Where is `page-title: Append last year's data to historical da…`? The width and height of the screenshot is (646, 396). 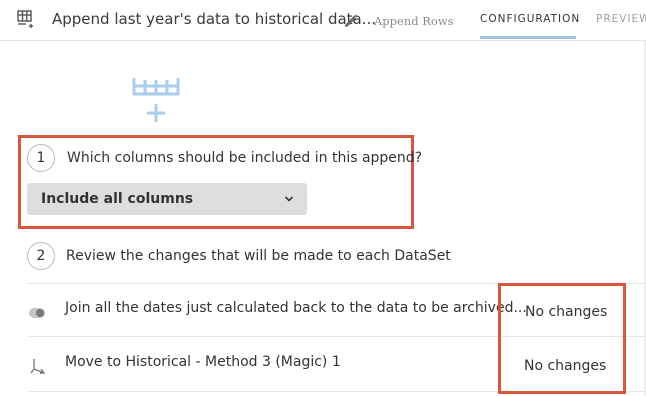 page-title: Append last year's data to historical da… is located at coordinates (214, 19).